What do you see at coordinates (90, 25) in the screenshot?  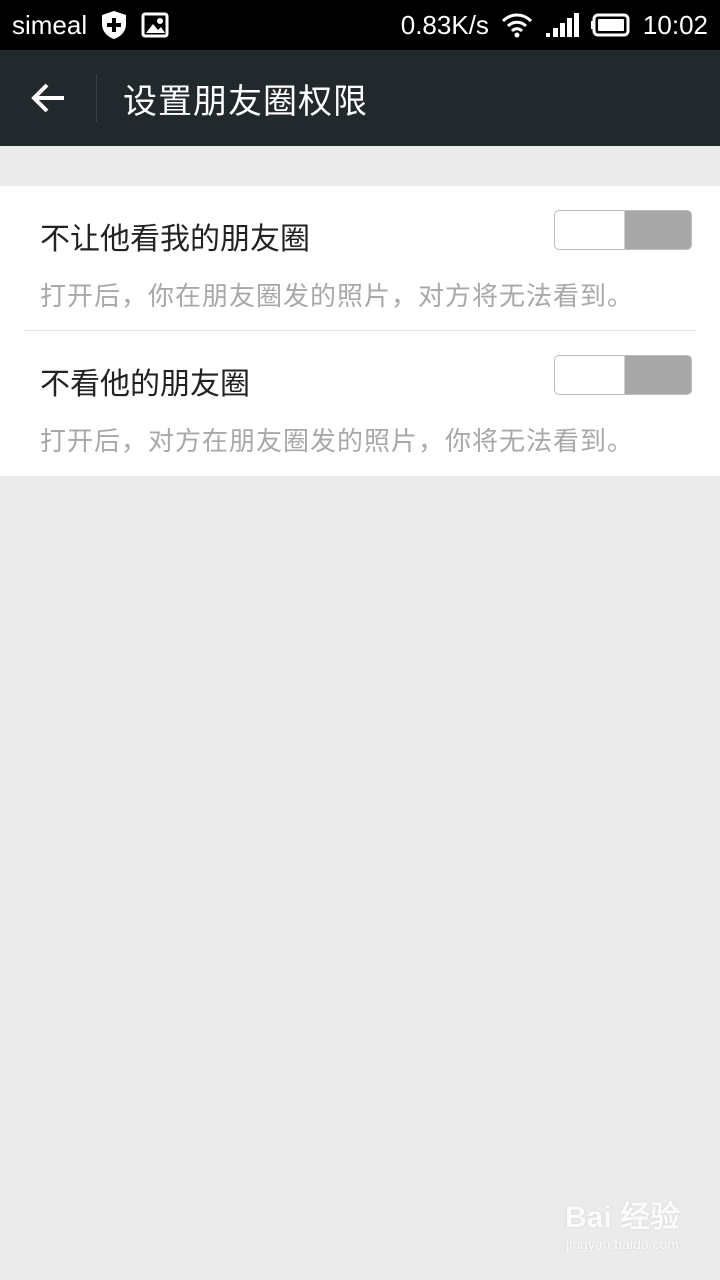 I see `status-bar-left: simeal` at bounding box center [90, 25].